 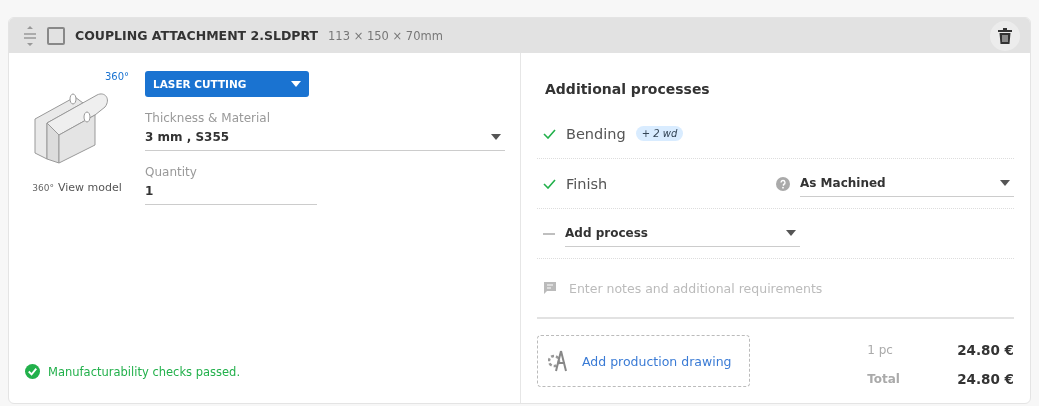 I want to click on view-model-link: 360° View model, so click(x=77, y=187).